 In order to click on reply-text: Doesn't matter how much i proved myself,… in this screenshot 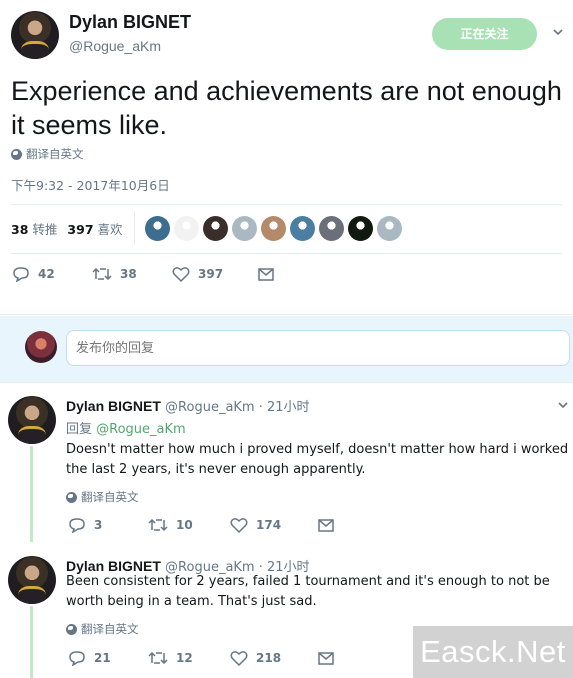, I will do `click(317, 459)`.